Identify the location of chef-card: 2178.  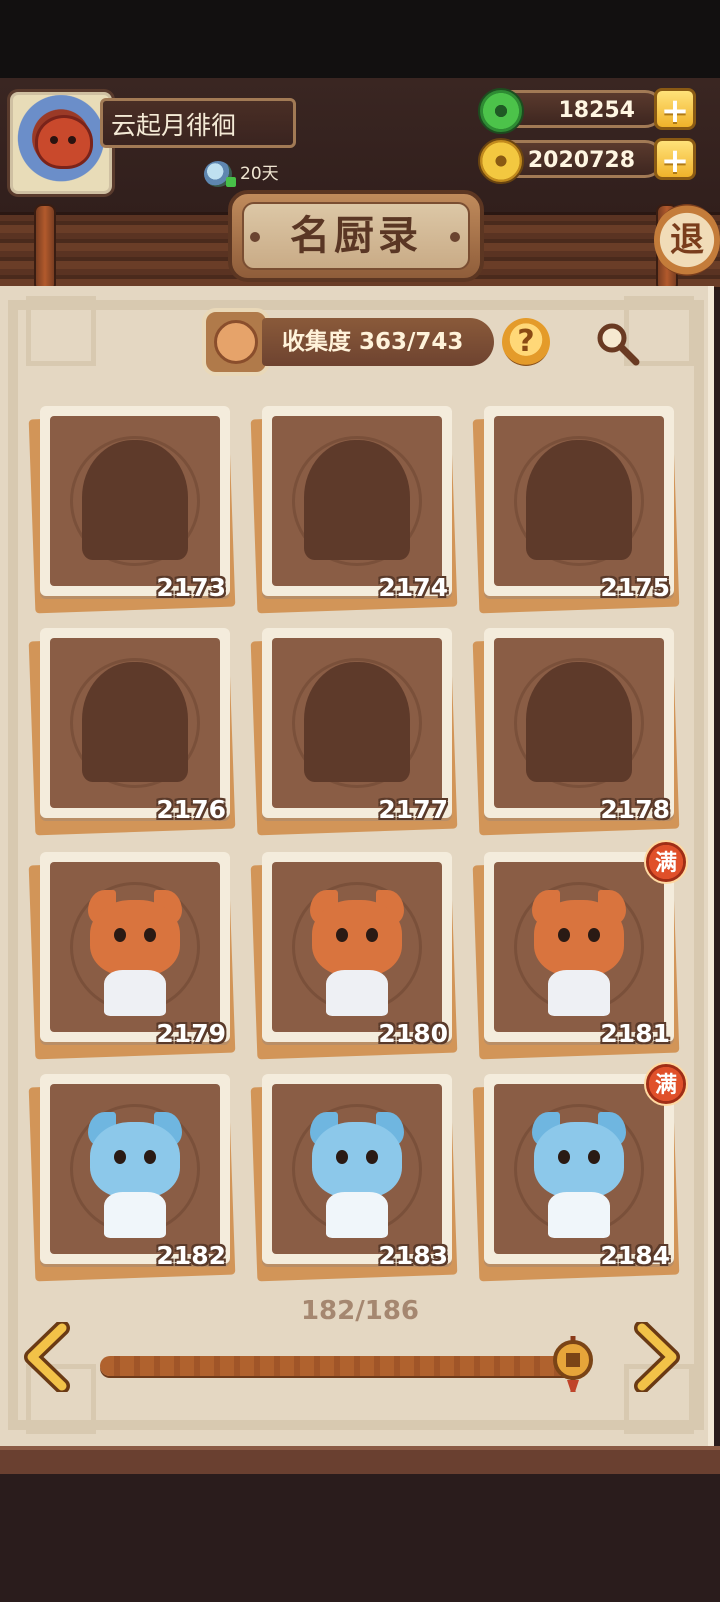
(576, 732).